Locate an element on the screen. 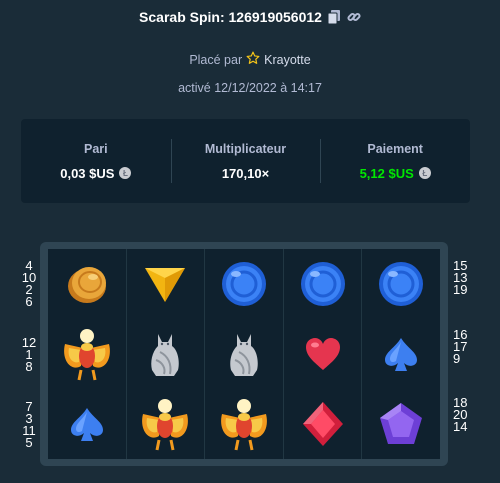 This screenshot has width=500, height=483. placed-by-label: Placé par is located at coordinates (216, 59).